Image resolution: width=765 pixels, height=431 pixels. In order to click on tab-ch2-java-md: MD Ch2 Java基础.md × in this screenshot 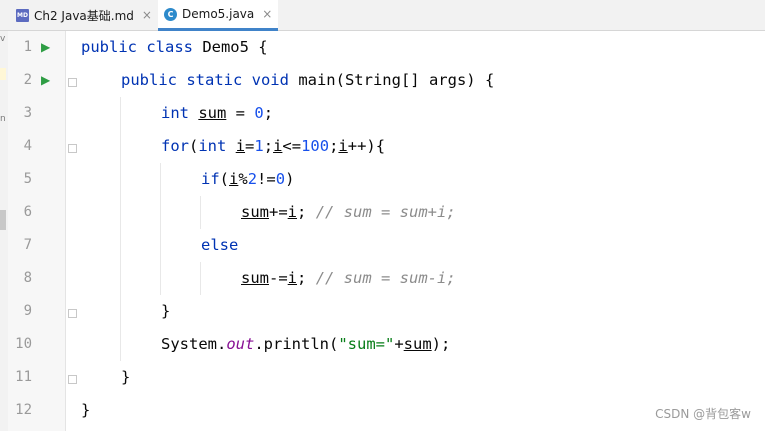, I will do `click(84, 15)`.